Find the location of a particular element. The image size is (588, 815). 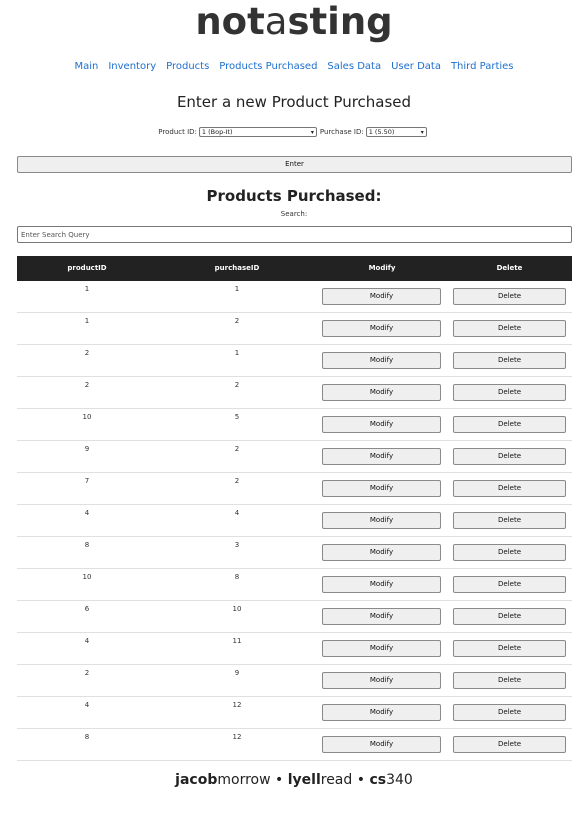

table-row: 6 10 Modify Delete is located at coordinates (294, 617).